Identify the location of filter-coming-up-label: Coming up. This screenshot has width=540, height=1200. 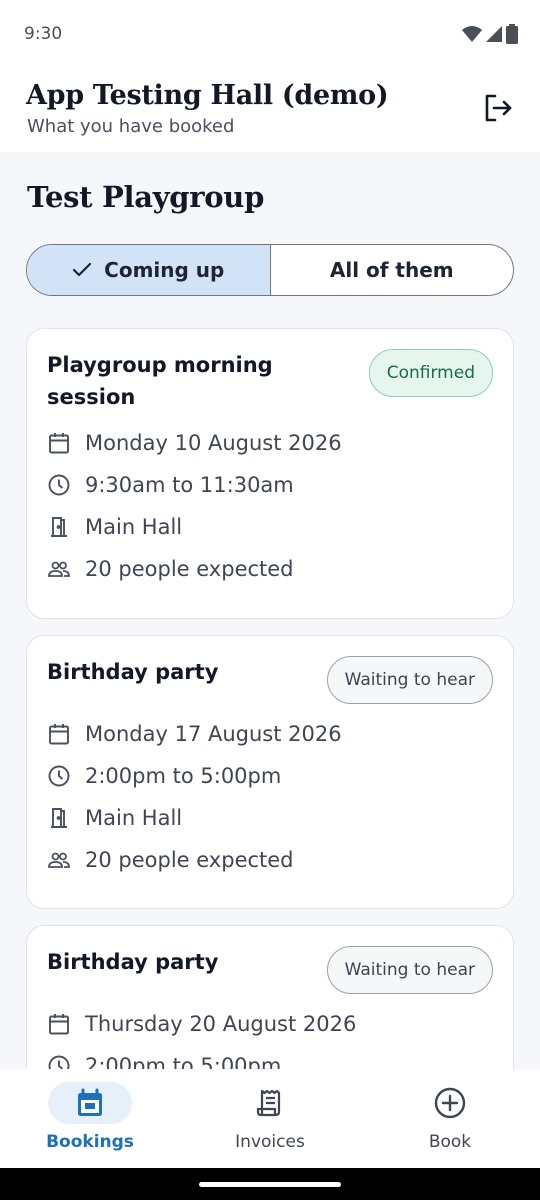
(164, 270).